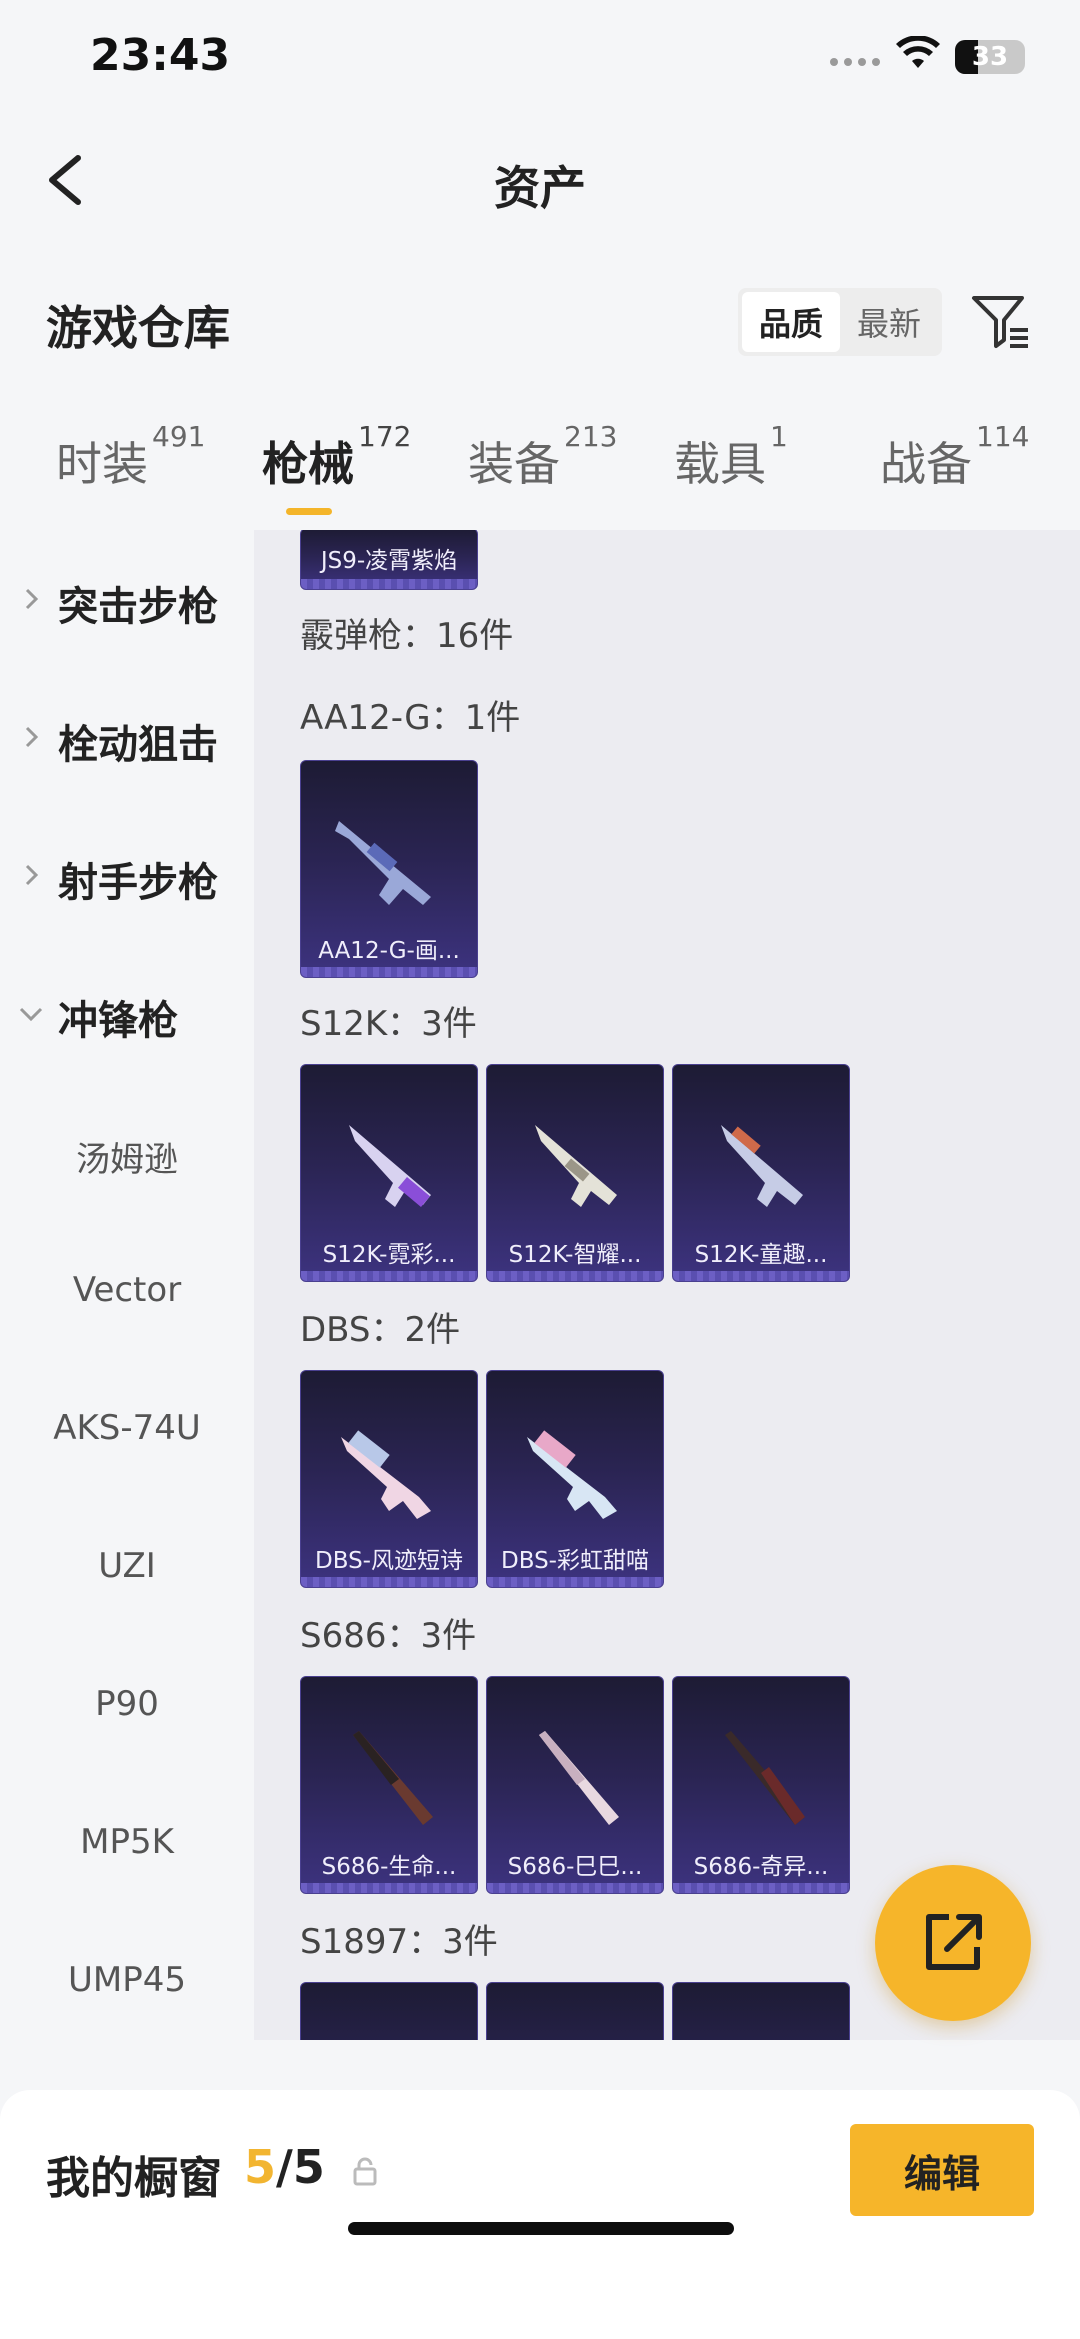 The image size is (1080, 2339). What do you see at coordinates (300, 2167) in the screenshot?
I see `showcase-total: /5` at bounding box center [300, 2167].